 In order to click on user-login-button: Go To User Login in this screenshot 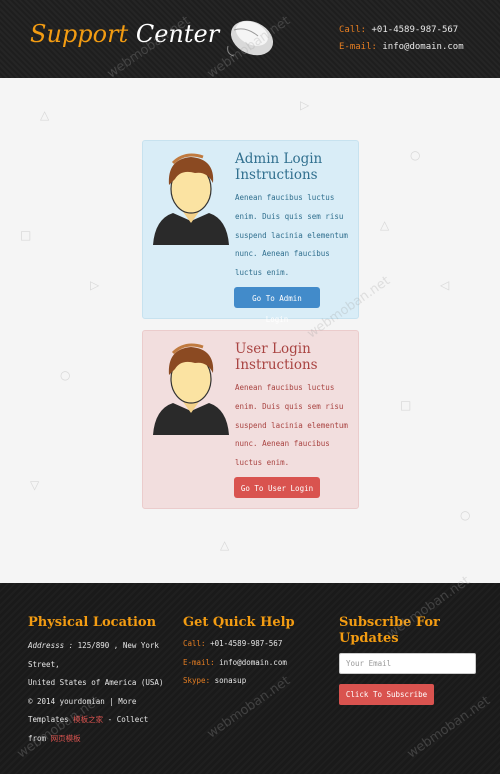, I will do `click(277, 487)`.